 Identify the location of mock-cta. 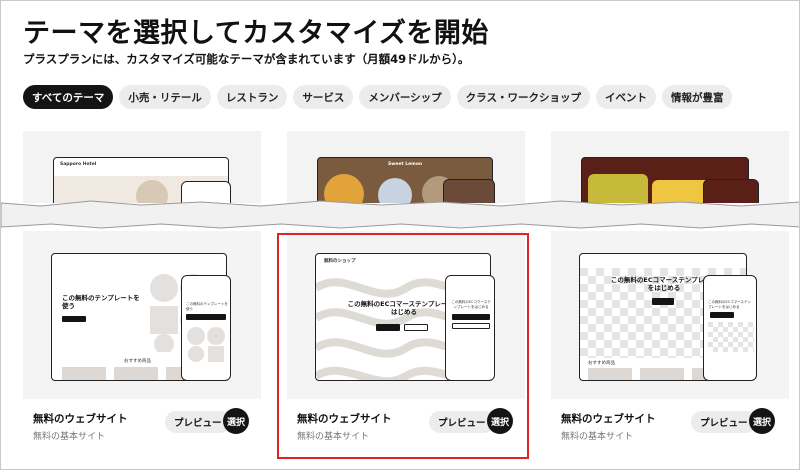
(74, 319).